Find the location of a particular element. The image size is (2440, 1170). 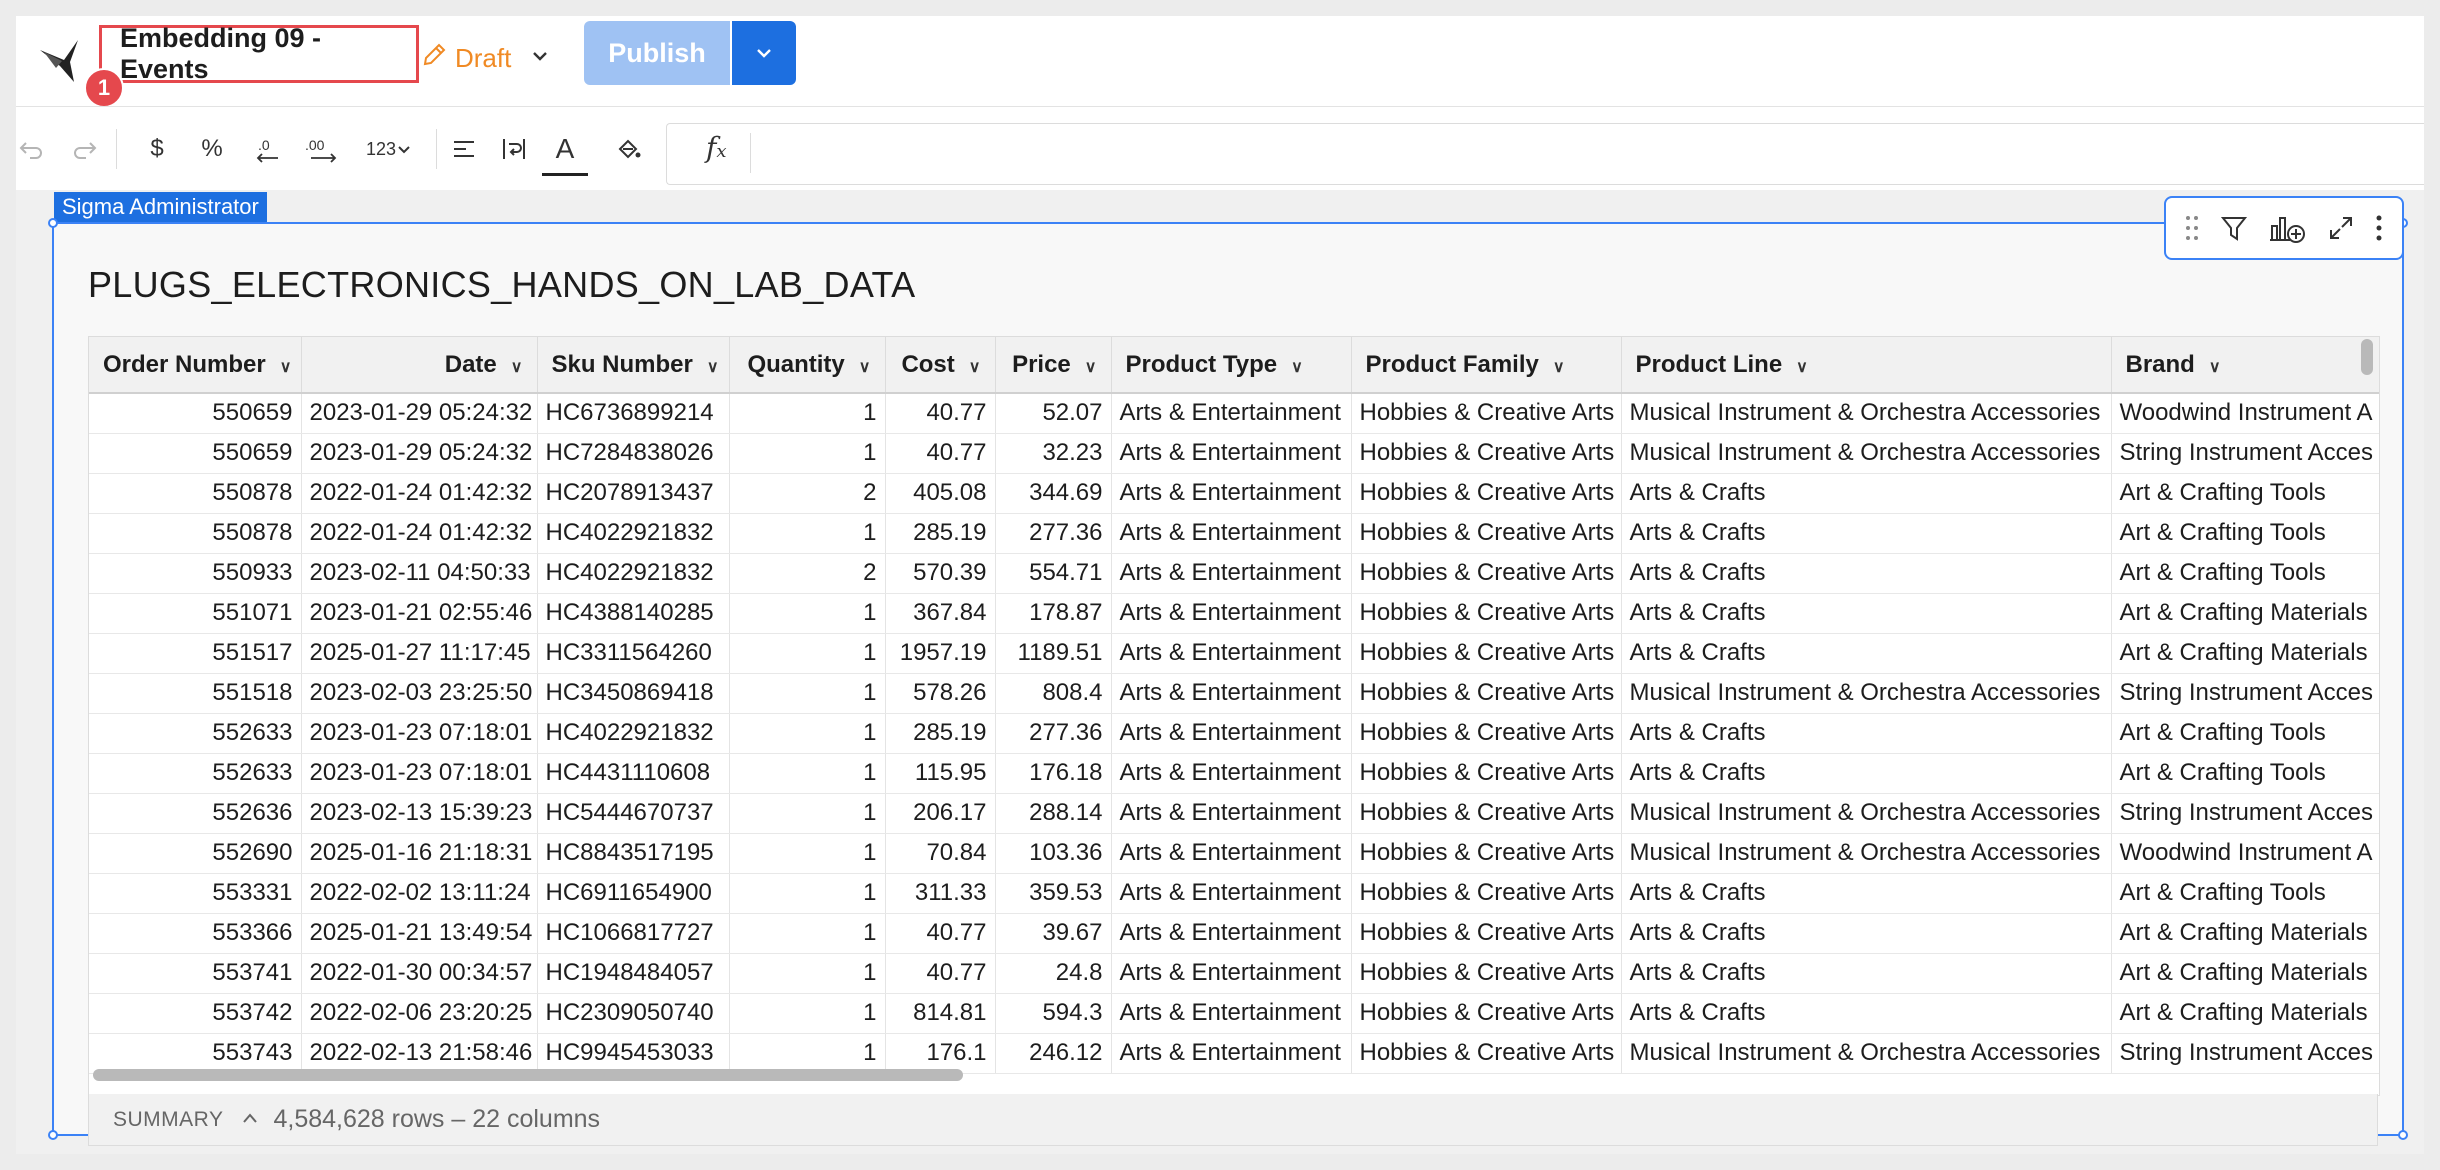

table-cell: 285.19 is located at coordinates (940, 533).